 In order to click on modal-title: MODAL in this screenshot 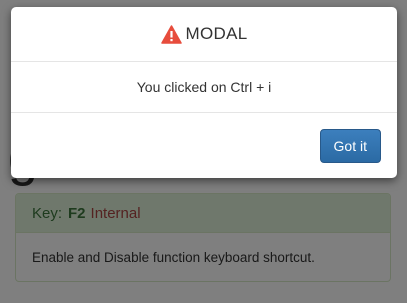, I will do `click(204, 34)`.